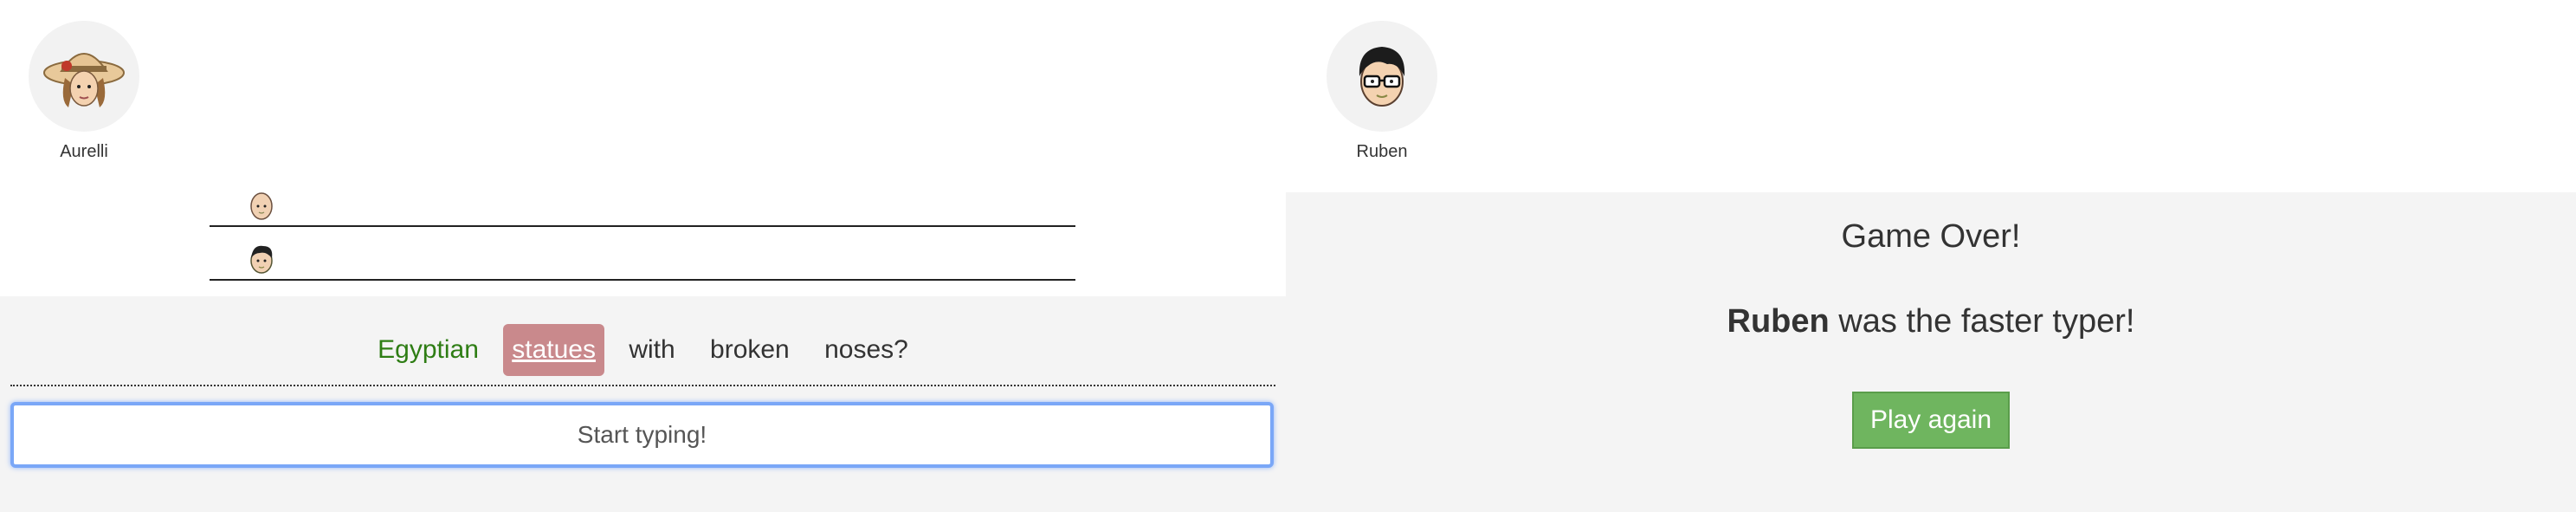 The width and height of the screenshot is (2576, 512). What do you see at coordinates (261, 204) in the screenshot?
I see `bald-racer-icon` at bounding box center [261, 204].